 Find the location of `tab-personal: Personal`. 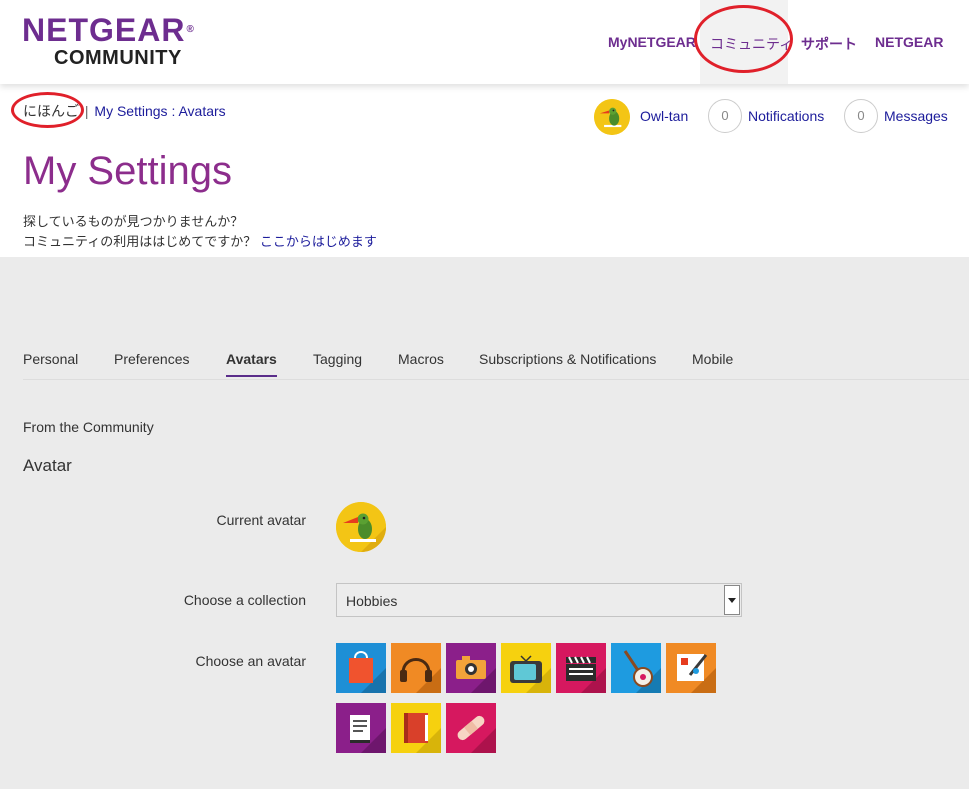

tab-personal: Personal is located at coordinates (50, 363).